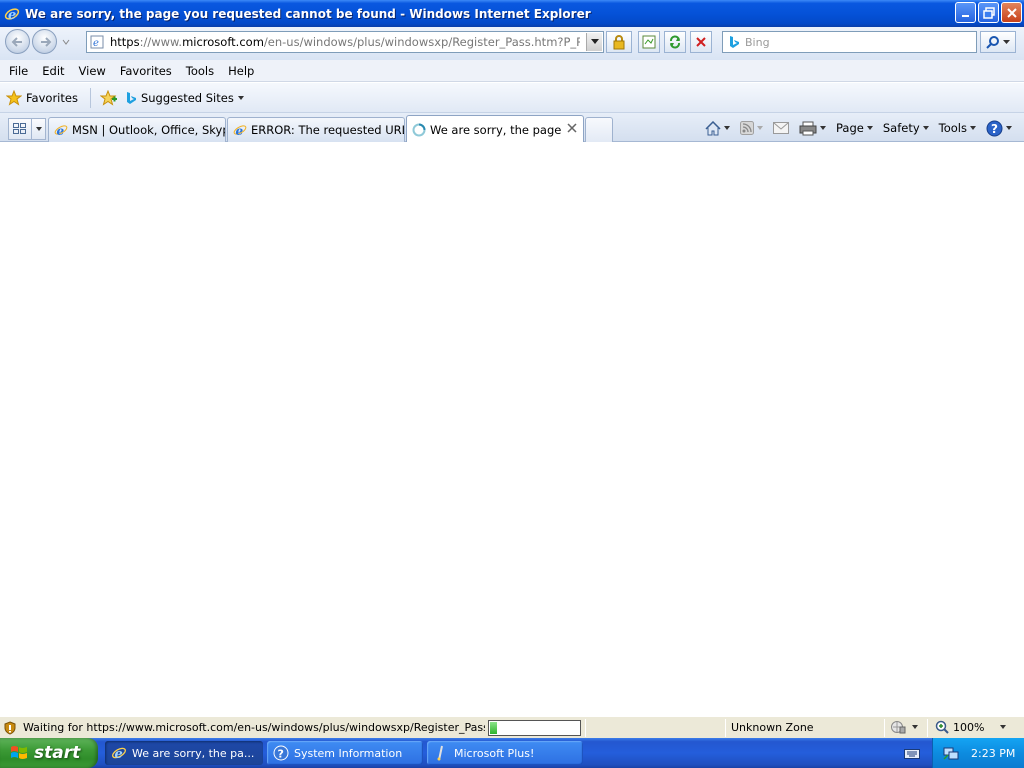  Describe the element at coordinates (757, 42) in the screenshot. I see `search-placeholder: Bing` at that location.